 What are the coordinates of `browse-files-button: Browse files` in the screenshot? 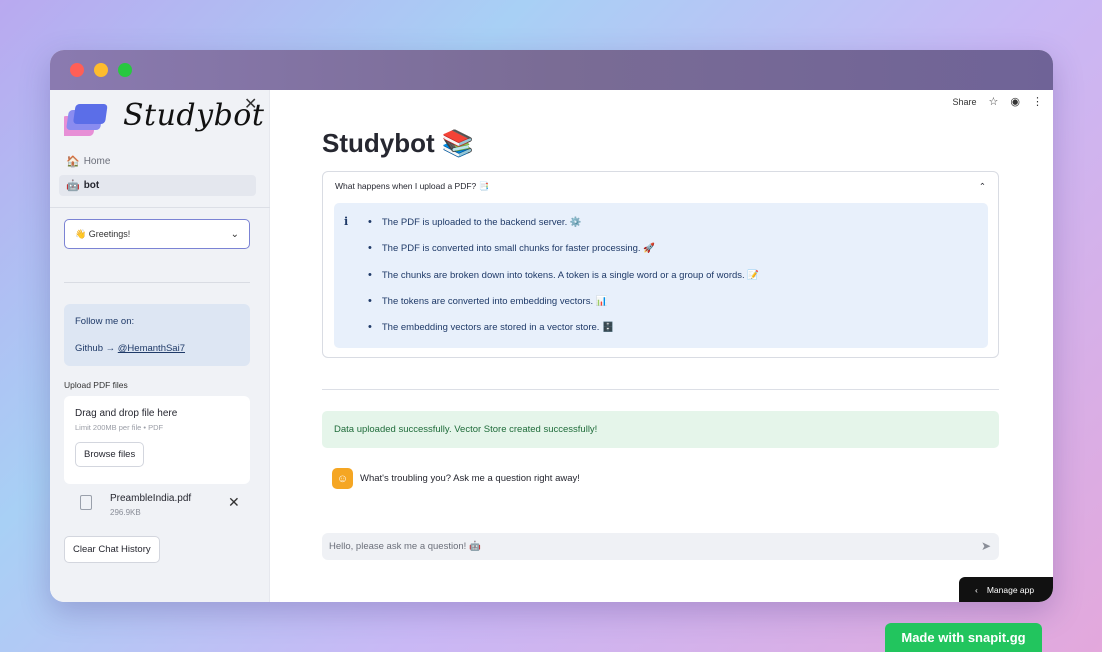 It's located at (110, 454).